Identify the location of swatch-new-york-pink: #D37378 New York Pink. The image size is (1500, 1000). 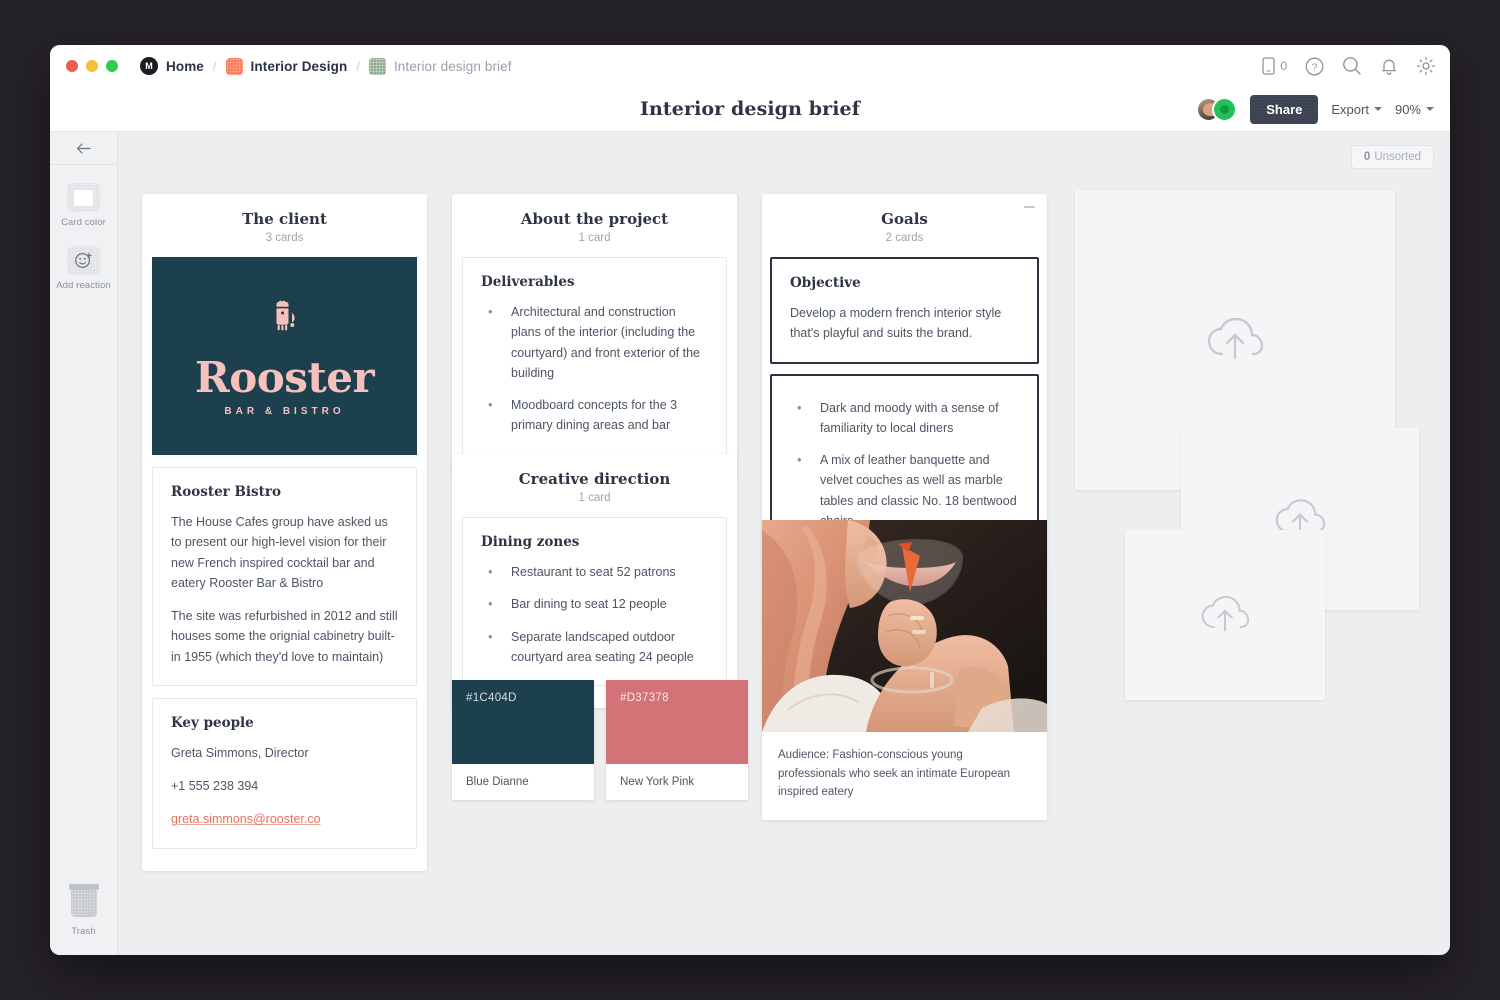
(677, 740).